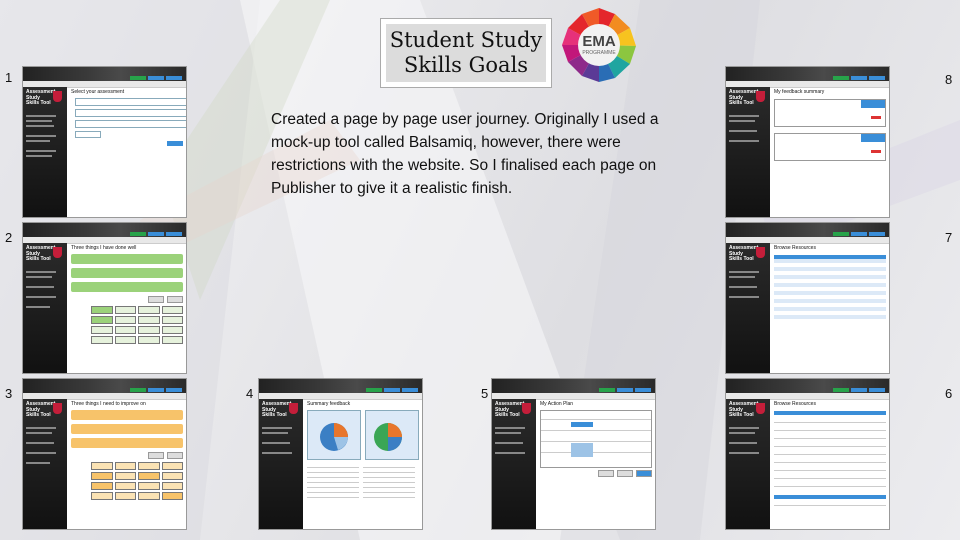  I want to click on number-8: 8, so click(949, 79).